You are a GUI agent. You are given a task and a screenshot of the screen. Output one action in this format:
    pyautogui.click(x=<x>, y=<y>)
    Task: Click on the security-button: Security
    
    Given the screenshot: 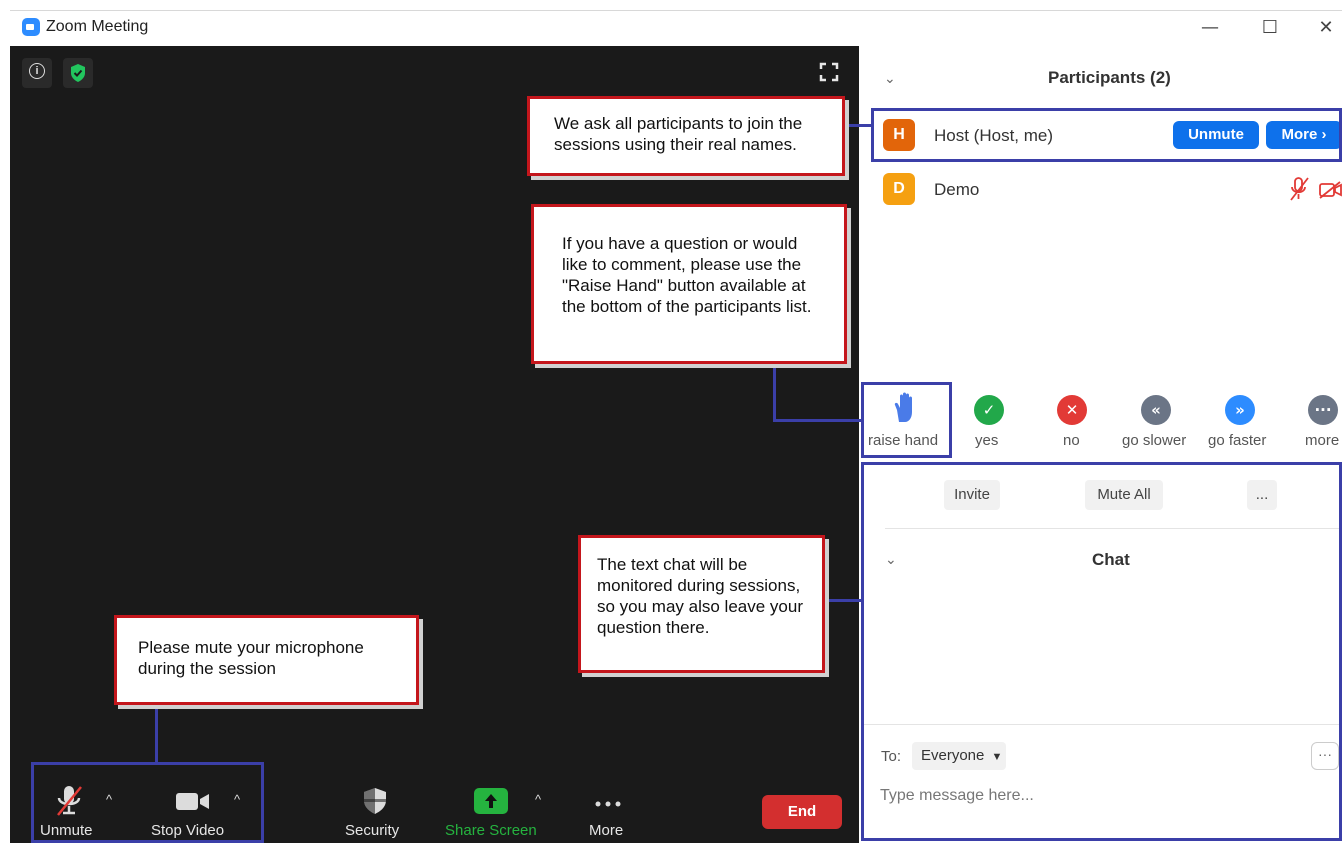 What is the action you would take?
    pyautogui.click(x=372, y=830)
    